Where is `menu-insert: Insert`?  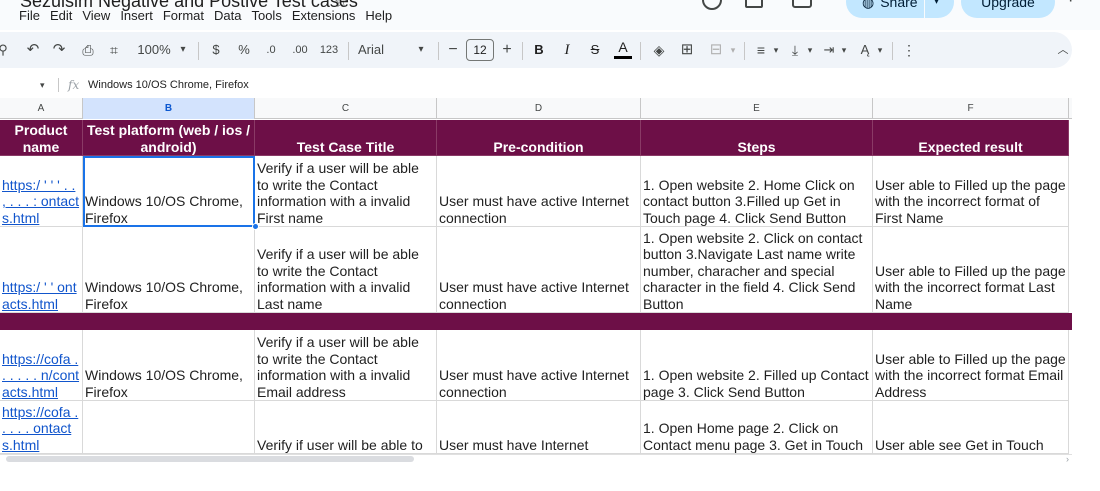
menu-insert: Insert is located at coordinates (136, 15).